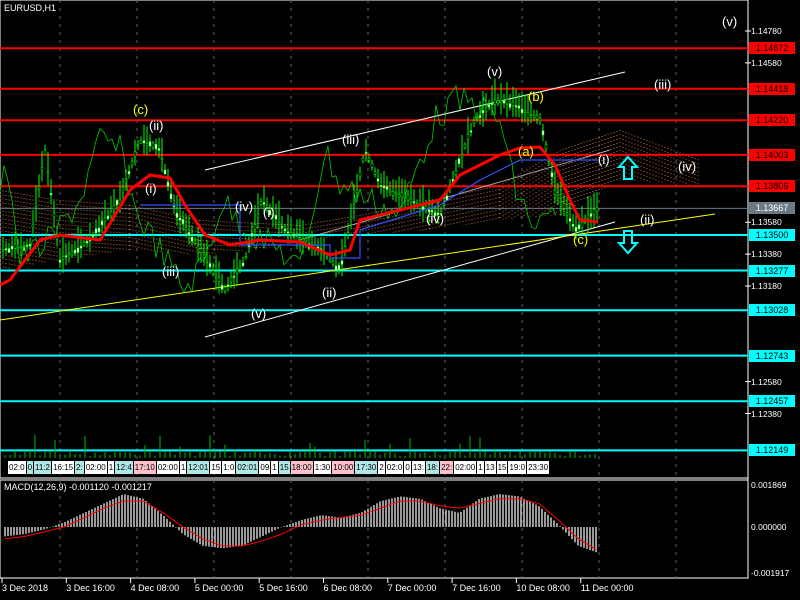 The width and height of the screenshot is (800, 600). What do you see at coordinates (476, 588) in the screenshot?
I see `time-tick-label: 7 Dec 16:00` at bounding box center [476, 588].